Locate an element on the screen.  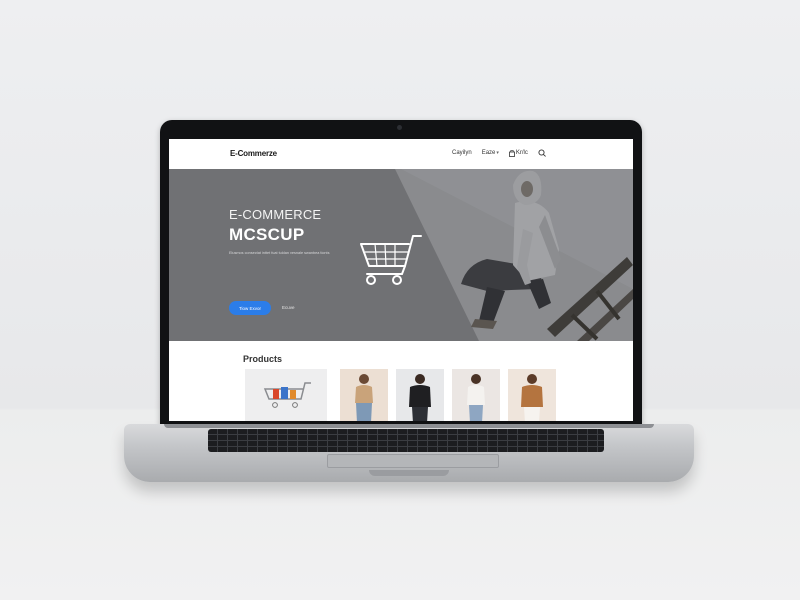
secondary-link: Ecuve is located at coordinates (288, 307).